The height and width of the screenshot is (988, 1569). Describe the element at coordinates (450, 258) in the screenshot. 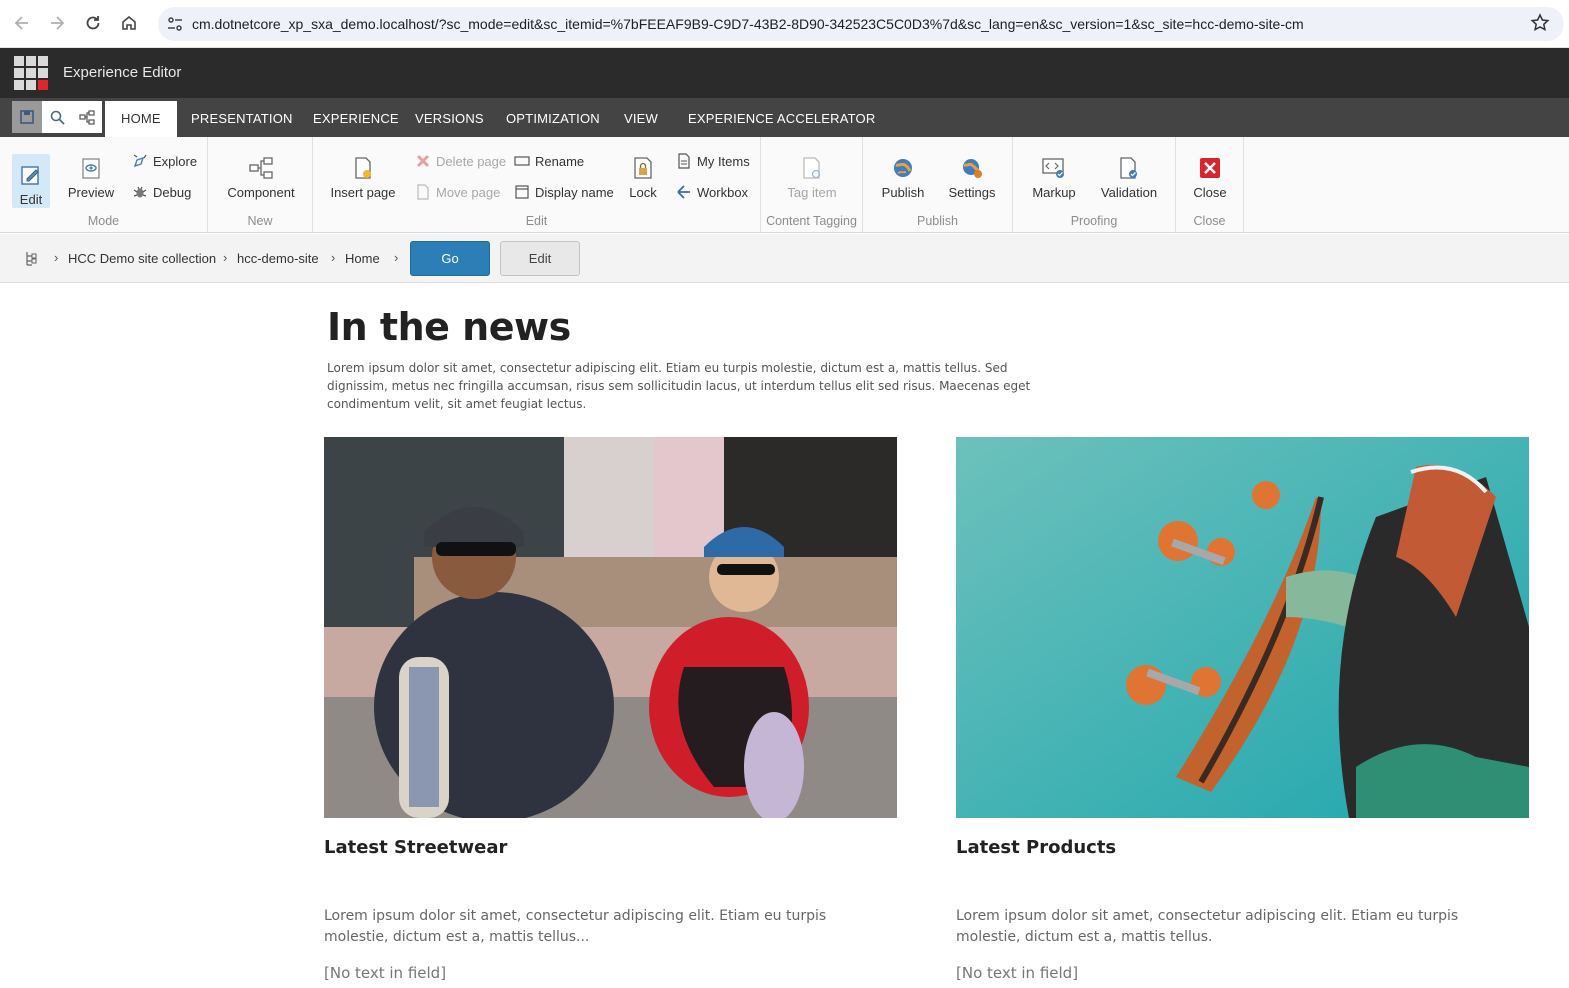

I see `go-button: Go` at that location.